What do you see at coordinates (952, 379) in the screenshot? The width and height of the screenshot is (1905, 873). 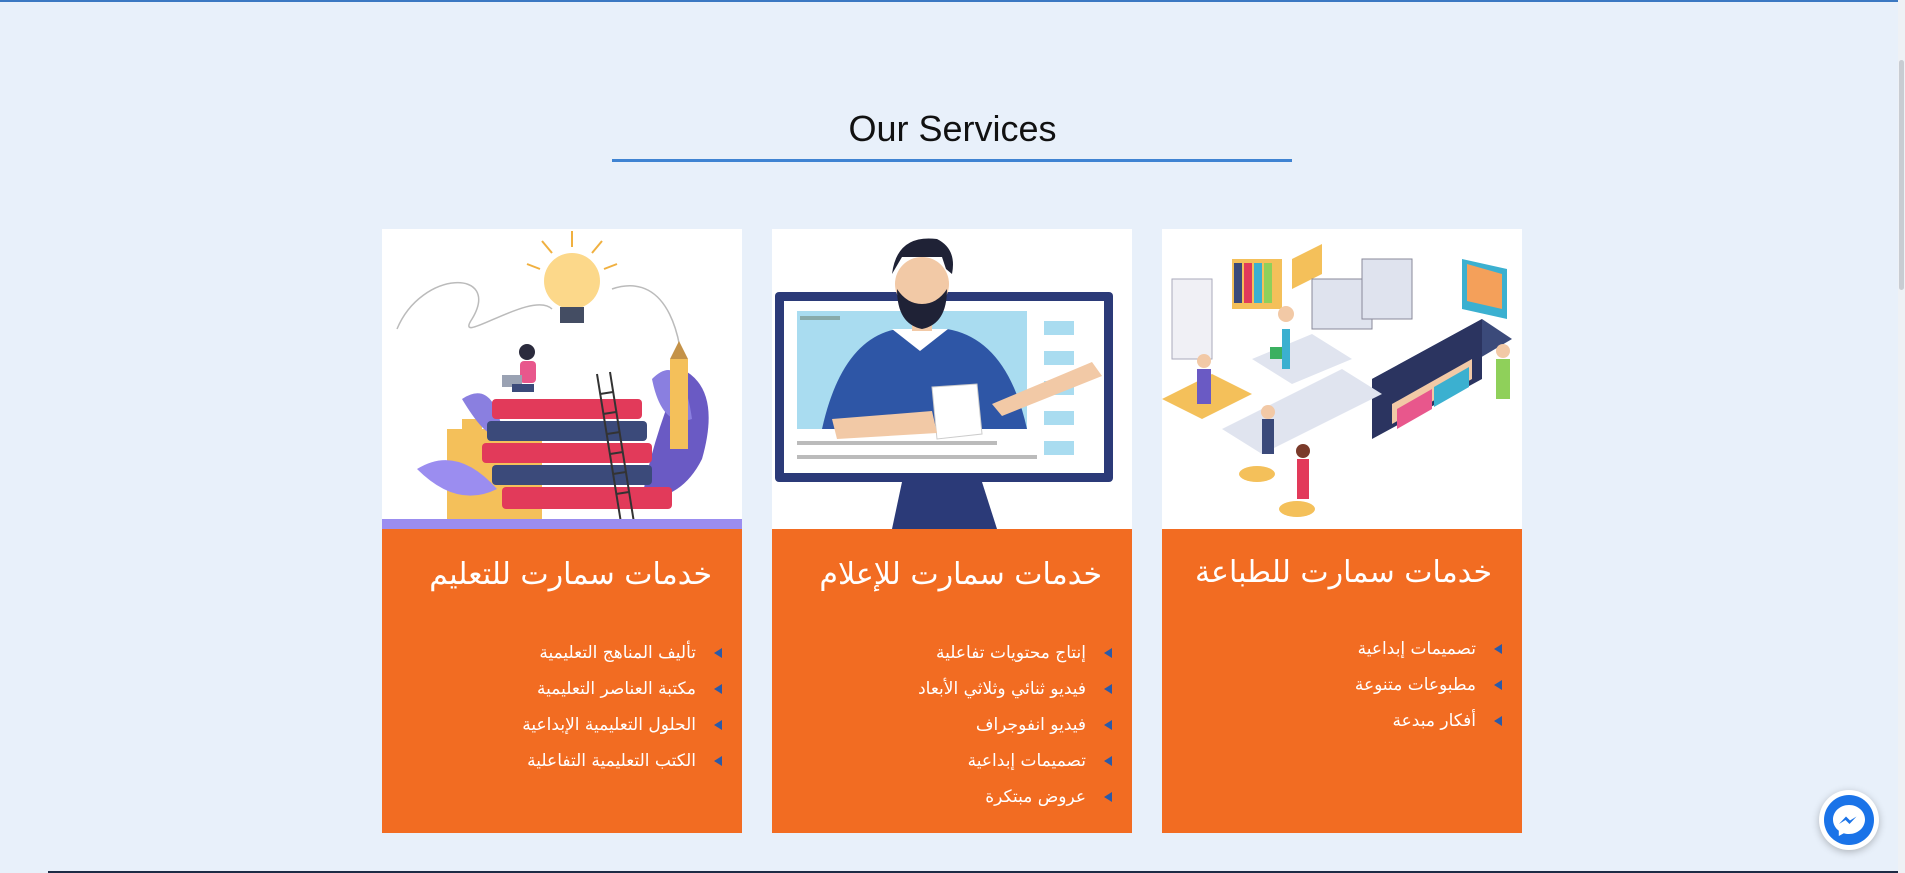 I see `presenter-monitor-icon` at bounding box center [952, 379].